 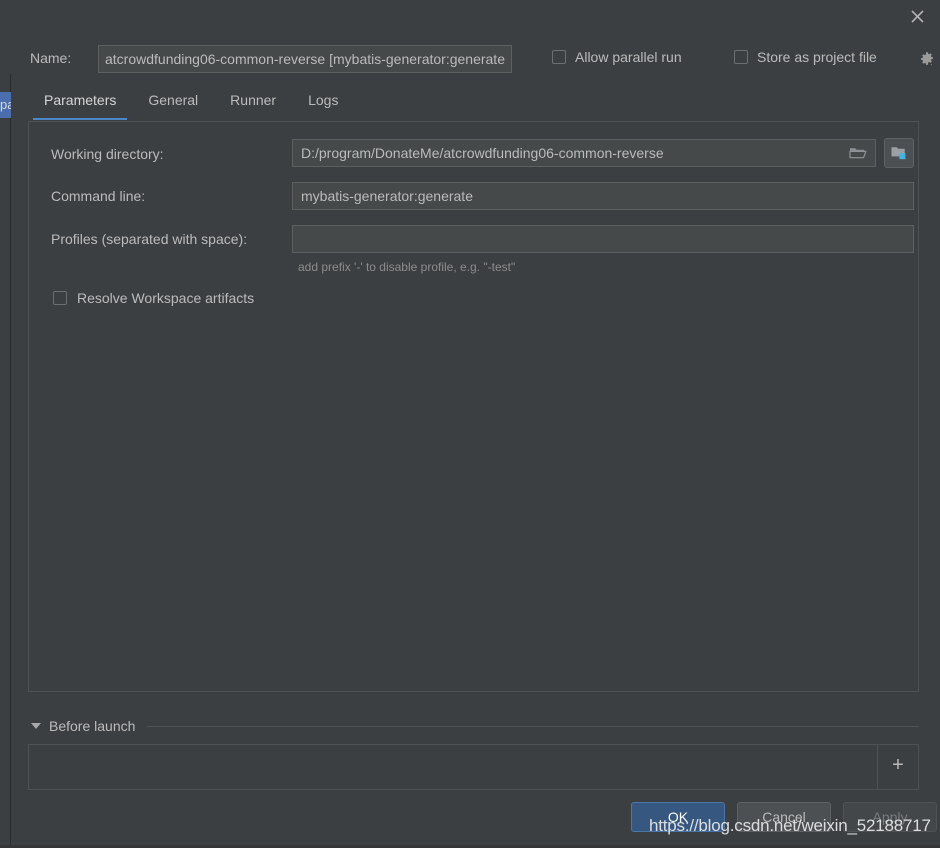 I want to click on tree-selected-item: pa, so click(x=5, y=105).